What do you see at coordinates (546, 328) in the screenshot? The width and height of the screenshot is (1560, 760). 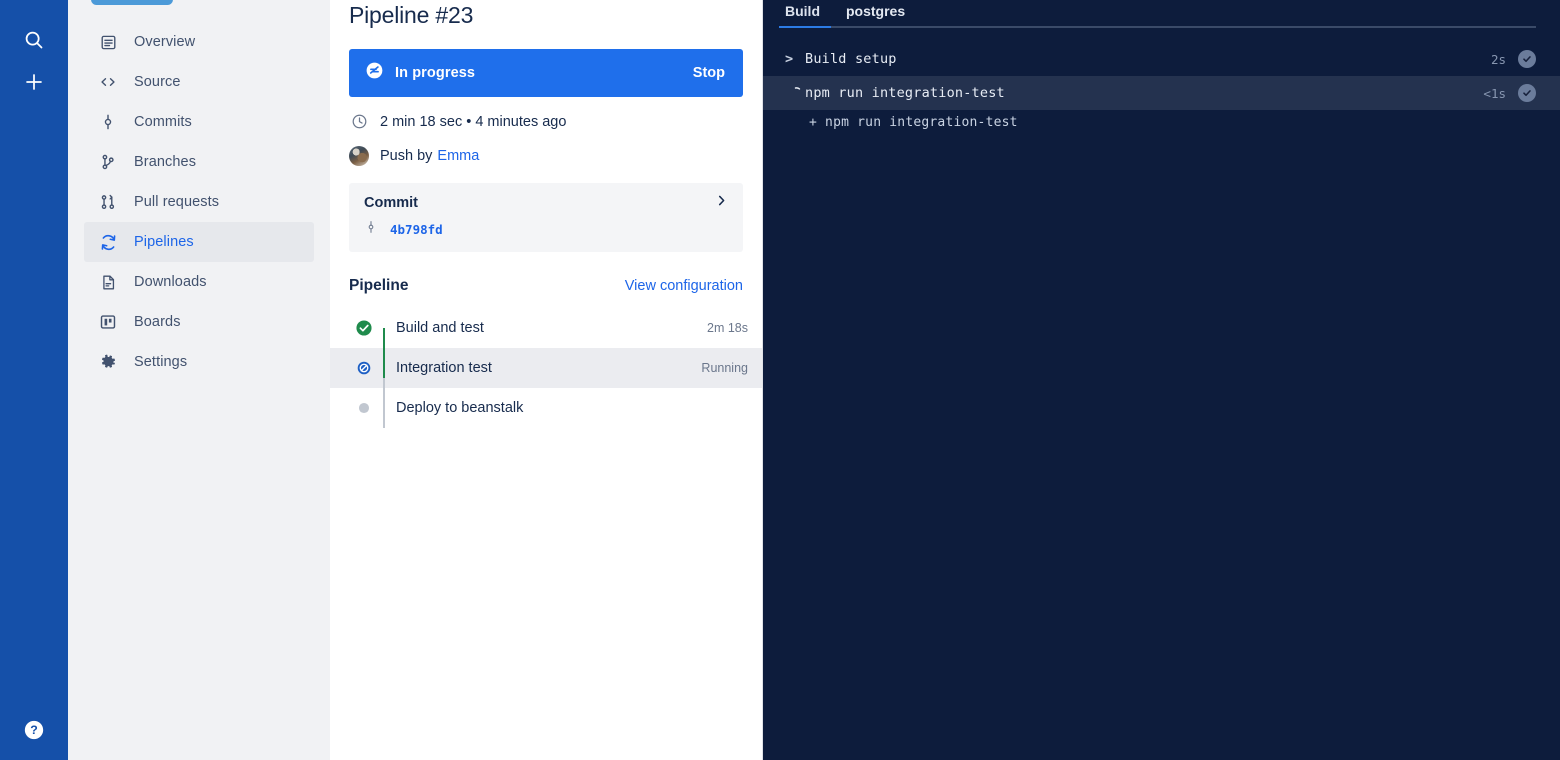 I see `pipeline-step-build-and-test: Build and test 2m 18s` at bounding box center [546, 328].